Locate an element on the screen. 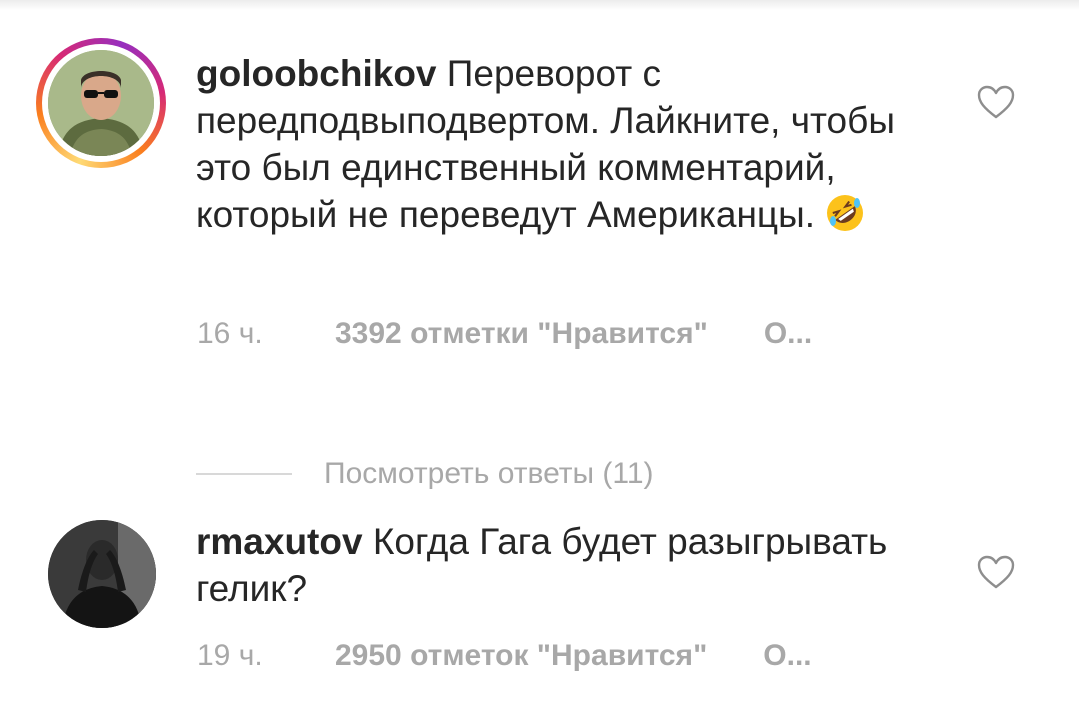 The image size is (1079, 704). story-ring is located at coordinates (101, 103).